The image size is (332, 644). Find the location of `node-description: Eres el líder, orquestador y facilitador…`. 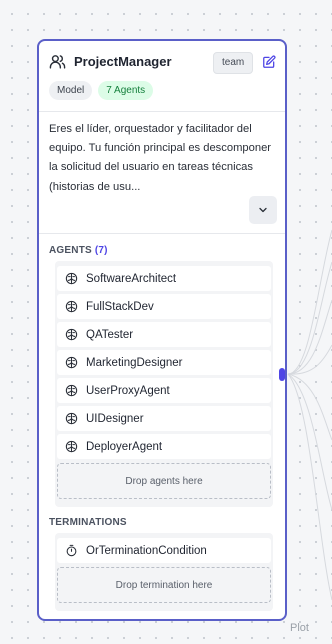

node-description: Eres el líder, orquestador y facilitador… is located at coordinates (160, 158).